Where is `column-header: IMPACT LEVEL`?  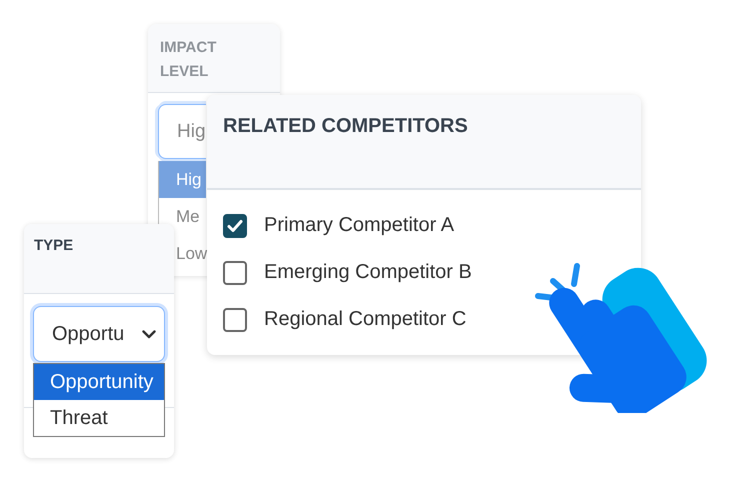
column-header: IMPACT LEVEL is located at coordinates (189, 60).